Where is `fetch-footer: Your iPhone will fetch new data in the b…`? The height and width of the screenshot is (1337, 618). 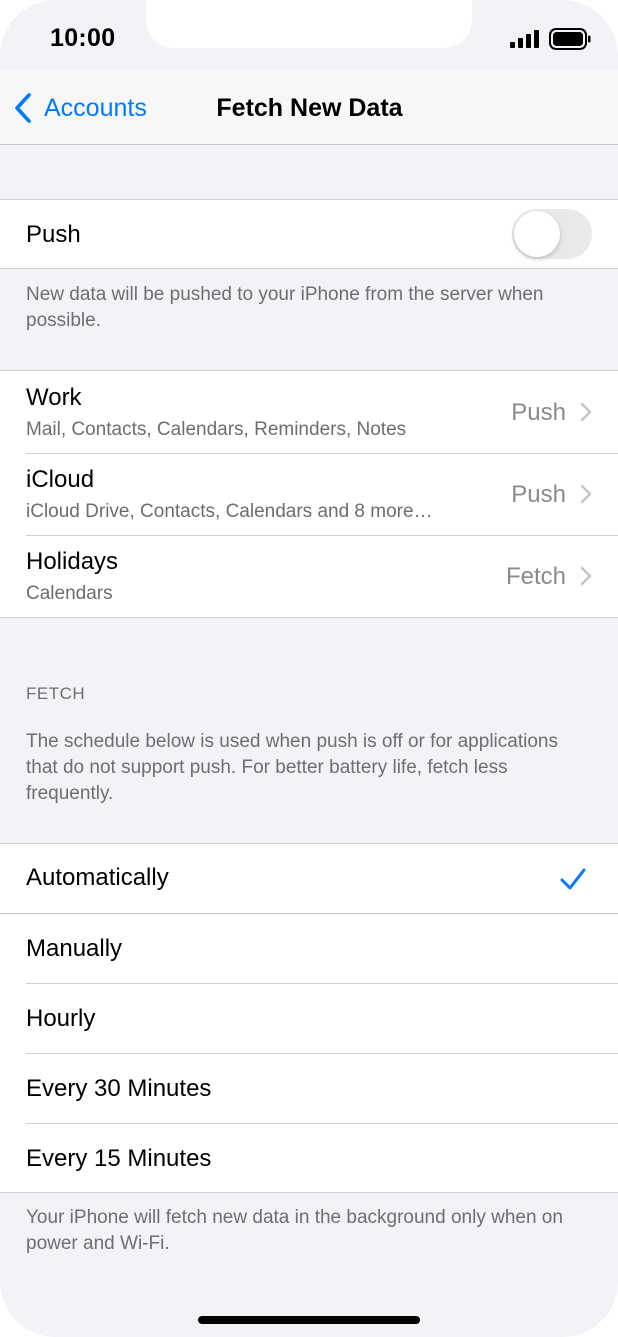
fetch-footer: Your iPhone will fetch new data in the b… is located at coordinates (294, 1230).